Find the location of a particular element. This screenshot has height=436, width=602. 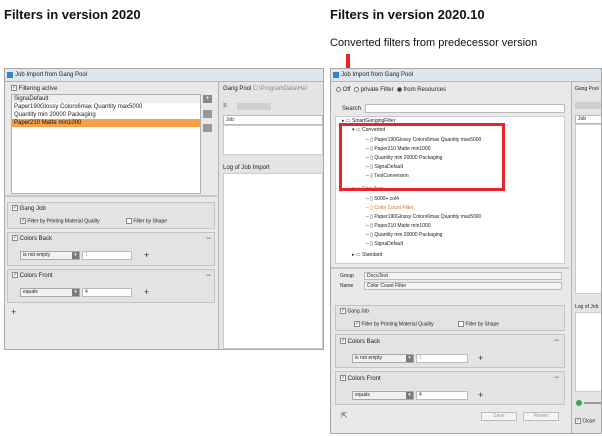

close-label: Close is located at coordinates (589, 421).